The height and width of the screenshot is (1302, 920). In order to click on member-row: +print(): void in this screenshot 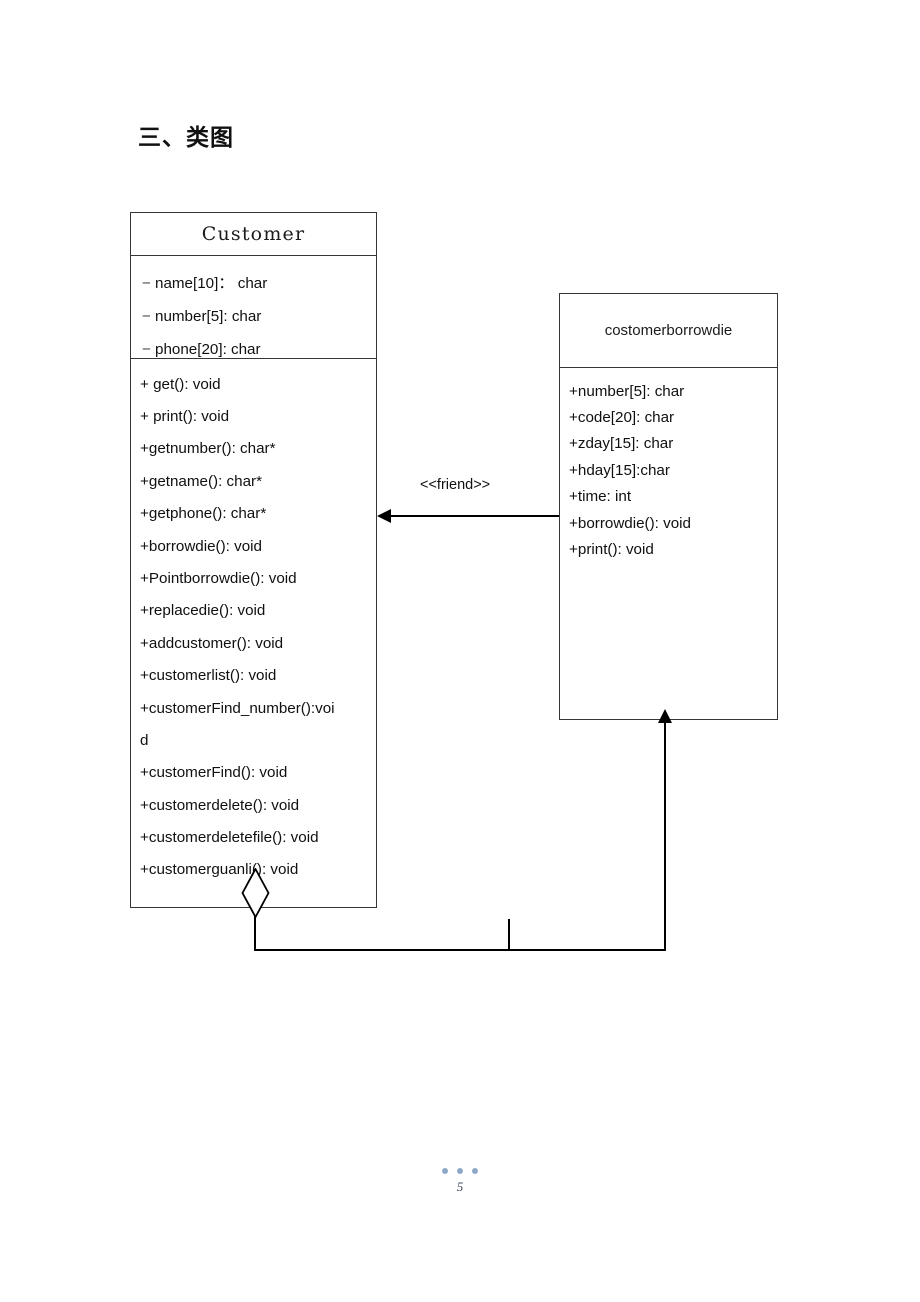, I will do `click(611, 549)`.